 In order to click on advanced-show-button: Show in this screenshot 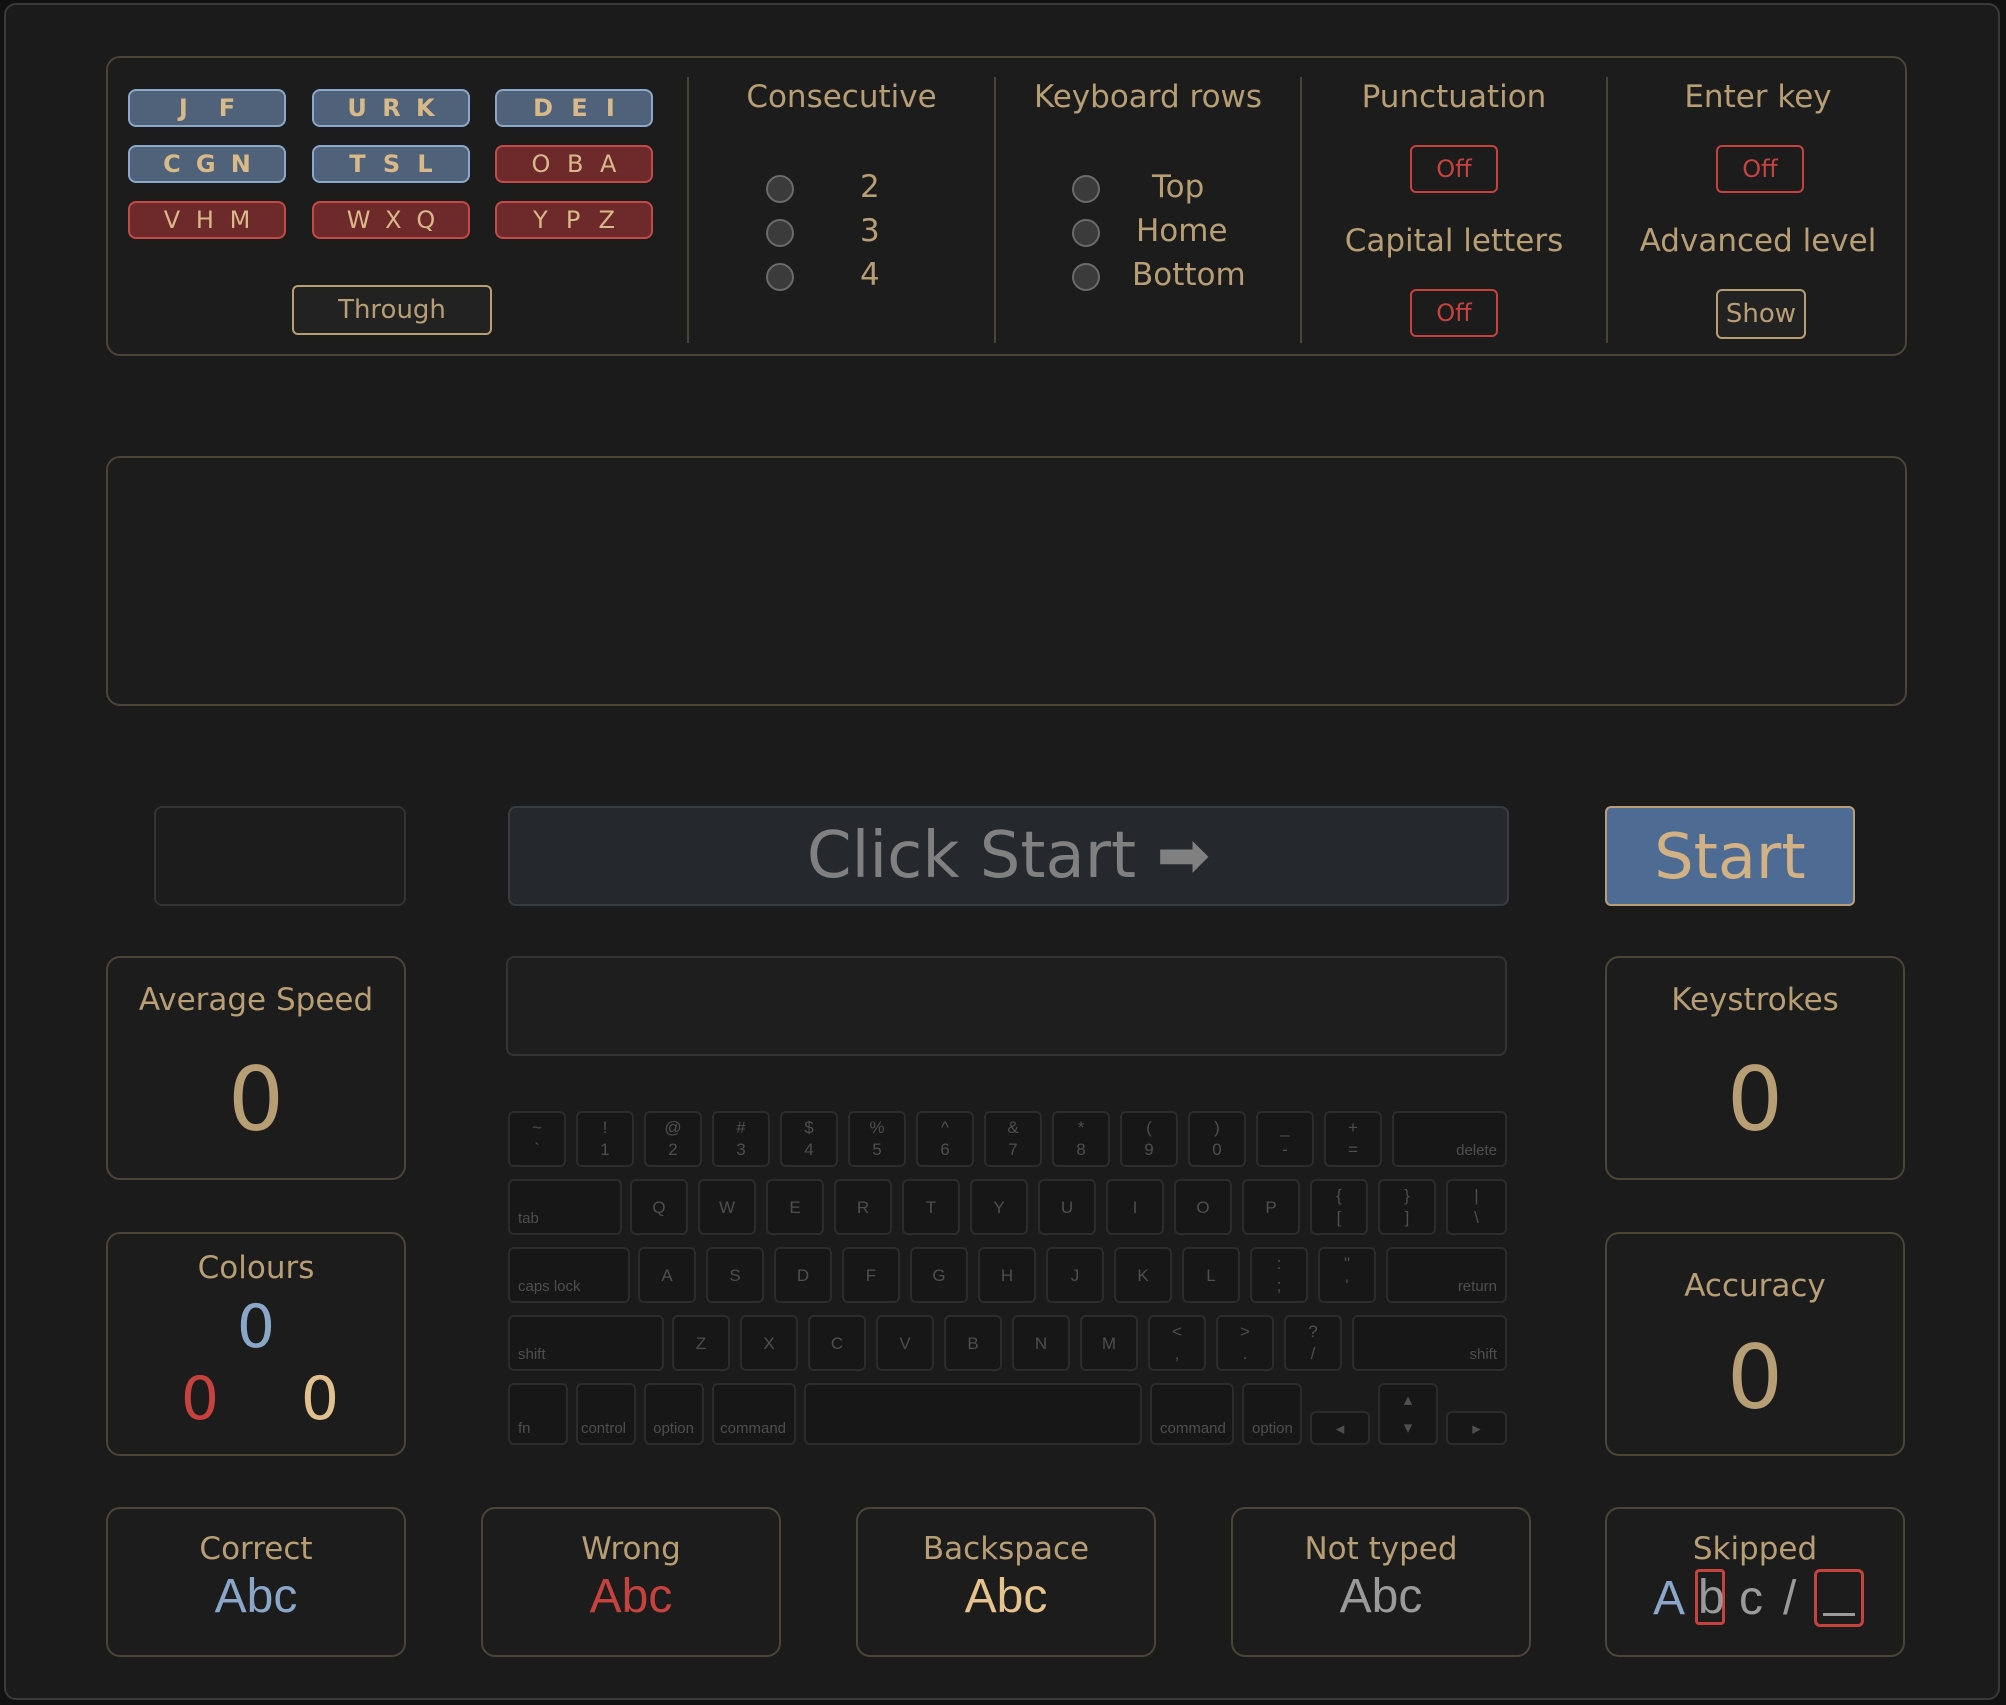, I will do `click(1761, 314)`.